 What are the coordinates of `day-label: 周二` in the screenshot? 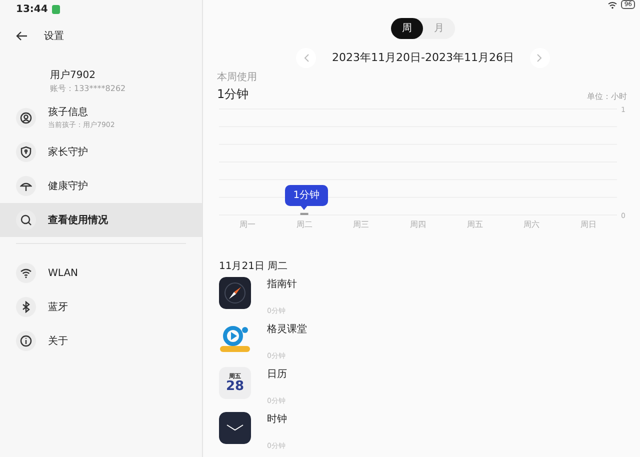 It's located at (304, 224).